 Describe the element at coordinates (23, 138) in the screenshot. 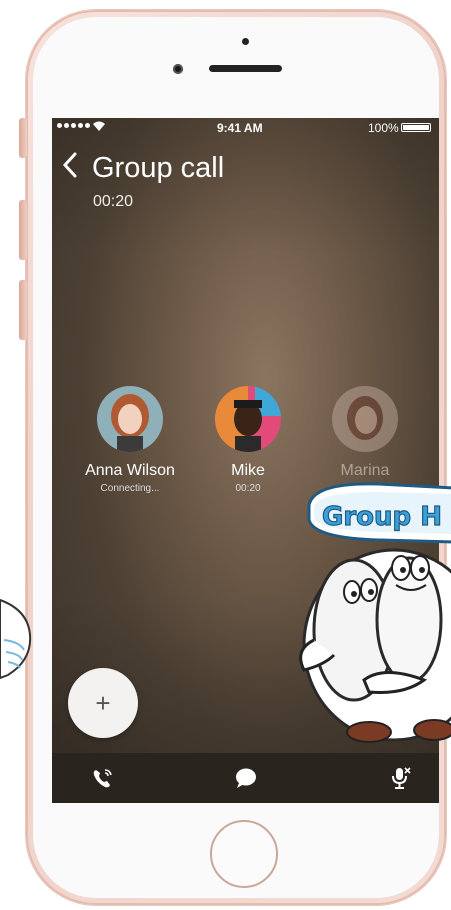

I see `mute-switch` at that location.